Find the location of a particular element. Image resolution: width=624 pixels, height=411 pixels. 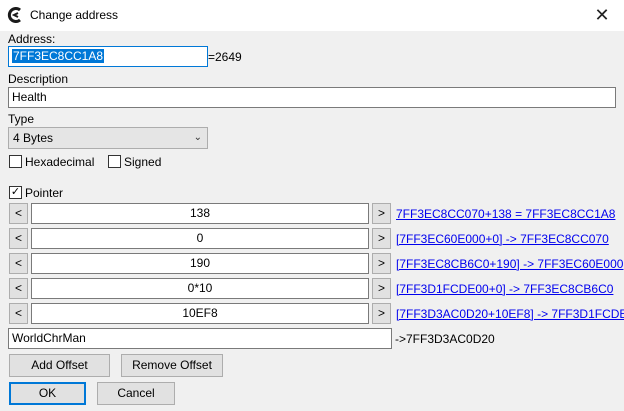

chevron-down-icon: ⌄ is located at coordinates (197, 137).